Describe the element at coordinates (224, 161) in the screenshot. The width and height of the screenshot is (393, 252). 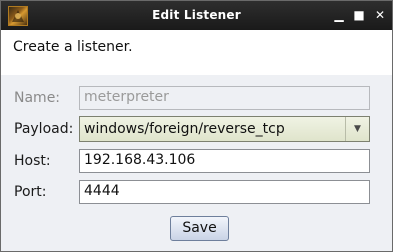
I see `host-input: 192.168.43.106` at that location.